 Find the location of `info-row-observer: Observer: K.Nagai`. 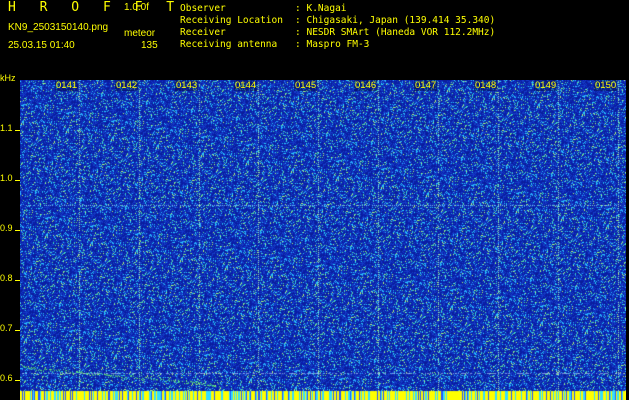

info-row-observer: Observer: K.Nagai is located at coordinates (337, 9).